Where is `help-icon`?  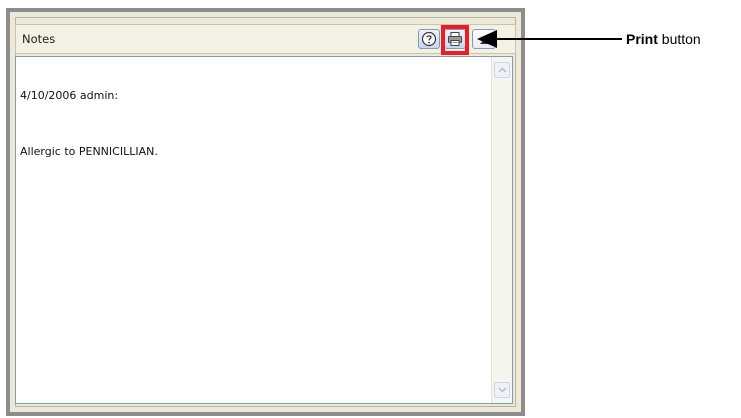
help-icon is located at coordinates (429, 39).